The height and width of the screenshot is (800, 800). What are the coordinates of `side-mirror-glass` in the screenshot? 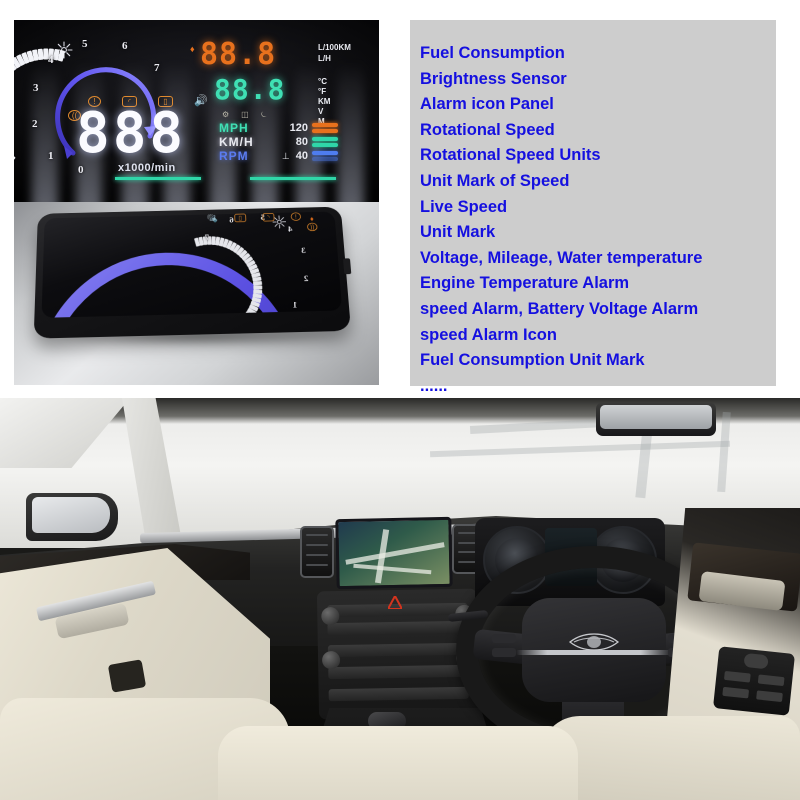 It's located at (71, 515).